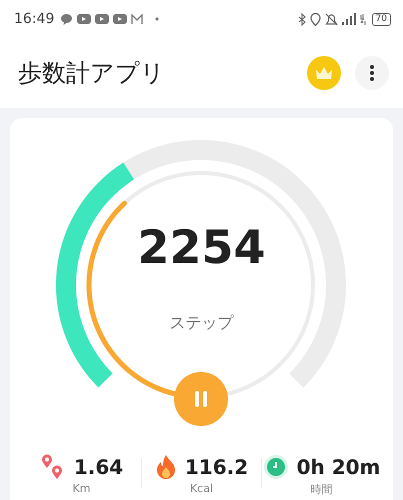 The width and height of the screenshot is (403, 500). I want to click on dot-icon, so click(157, 19).